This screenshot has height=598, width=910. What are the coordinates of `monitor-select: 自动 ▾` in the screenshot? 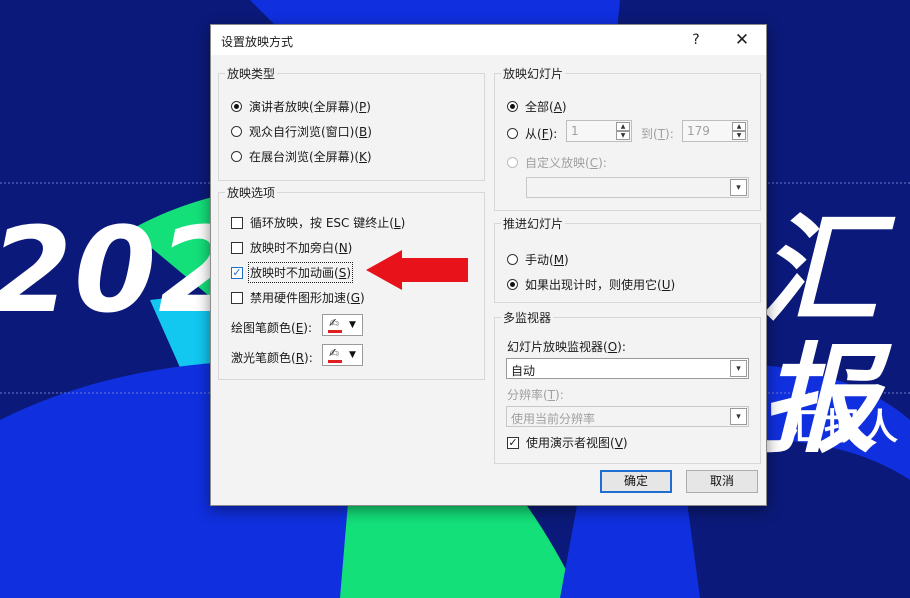 It's located at (627, 368).